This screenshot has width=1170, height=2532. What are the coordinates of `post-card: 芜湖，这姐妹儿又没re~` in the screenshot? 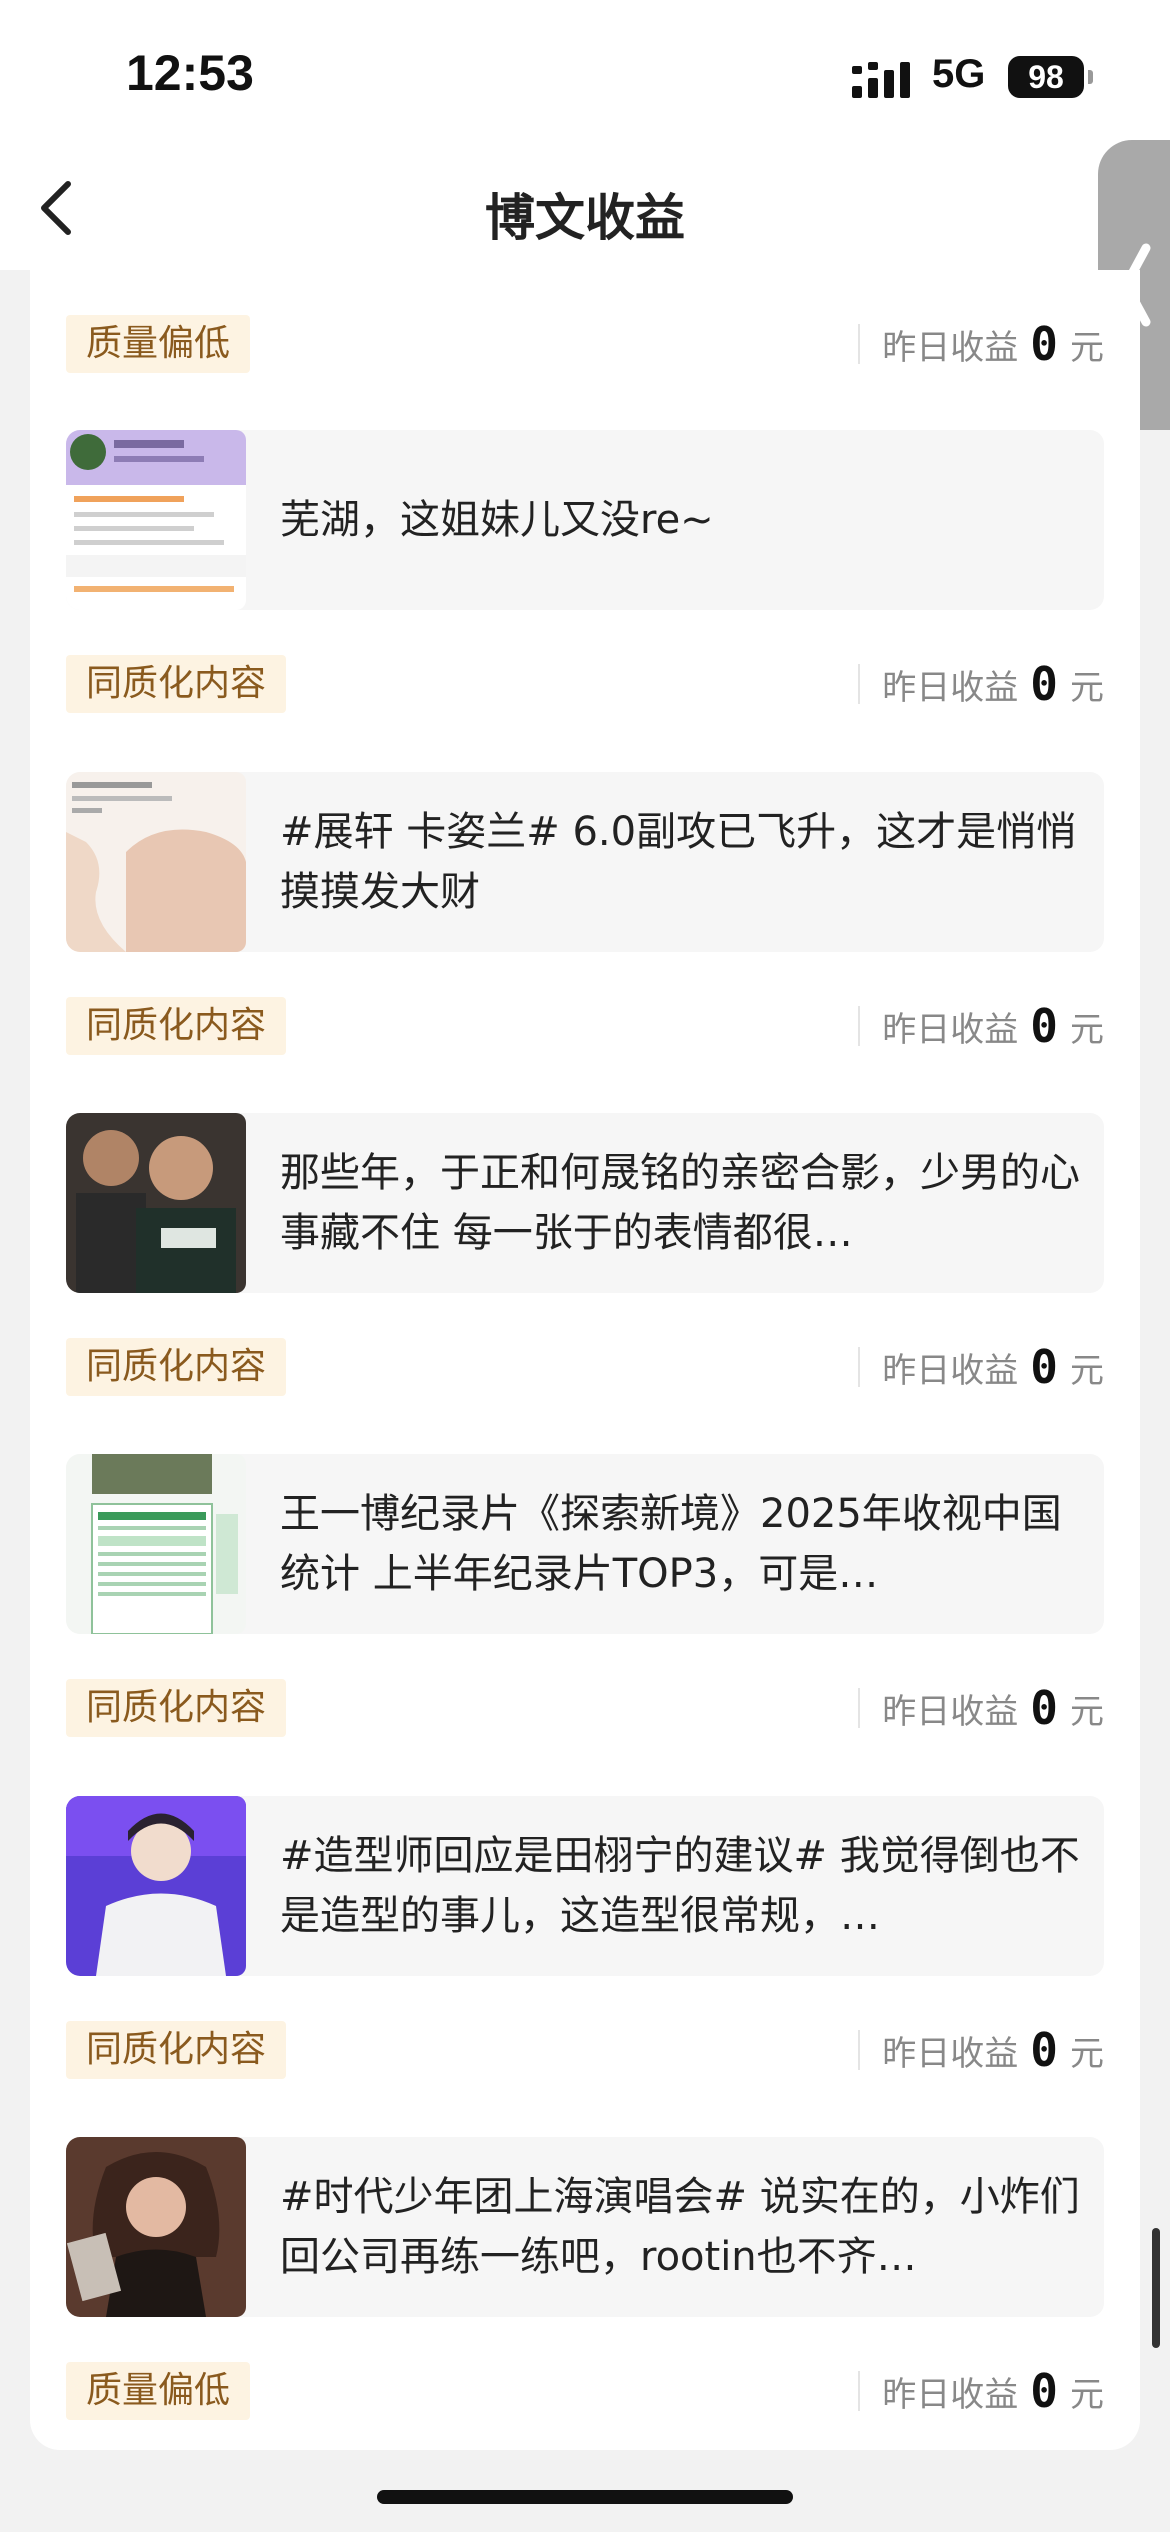 It's located at (585, 520).